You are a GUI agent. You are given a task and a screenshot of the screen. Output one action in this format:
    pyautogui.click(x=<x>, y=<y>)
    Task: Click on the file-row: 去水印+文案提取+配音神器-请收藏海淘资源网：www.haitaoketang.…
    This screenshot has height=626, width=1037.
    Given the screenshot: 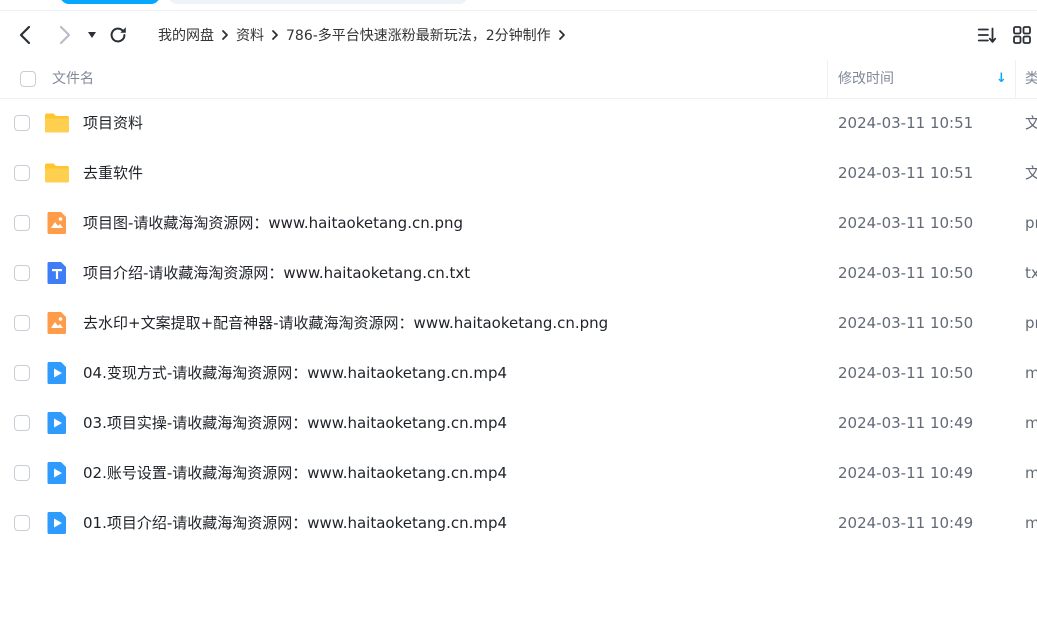 What is the action you would take?
    pyautogui.click(x=518, y=323)
    